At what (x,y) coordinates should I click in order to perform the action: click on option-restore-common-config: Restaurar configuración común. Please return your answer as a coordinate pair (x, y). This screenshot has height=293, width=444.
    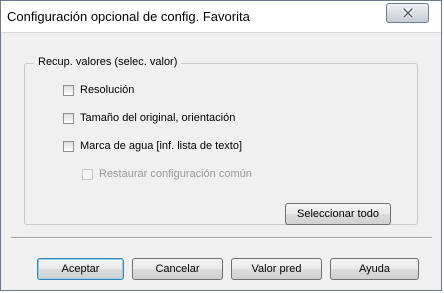
    Looking at the image, I should click on (167, 174).